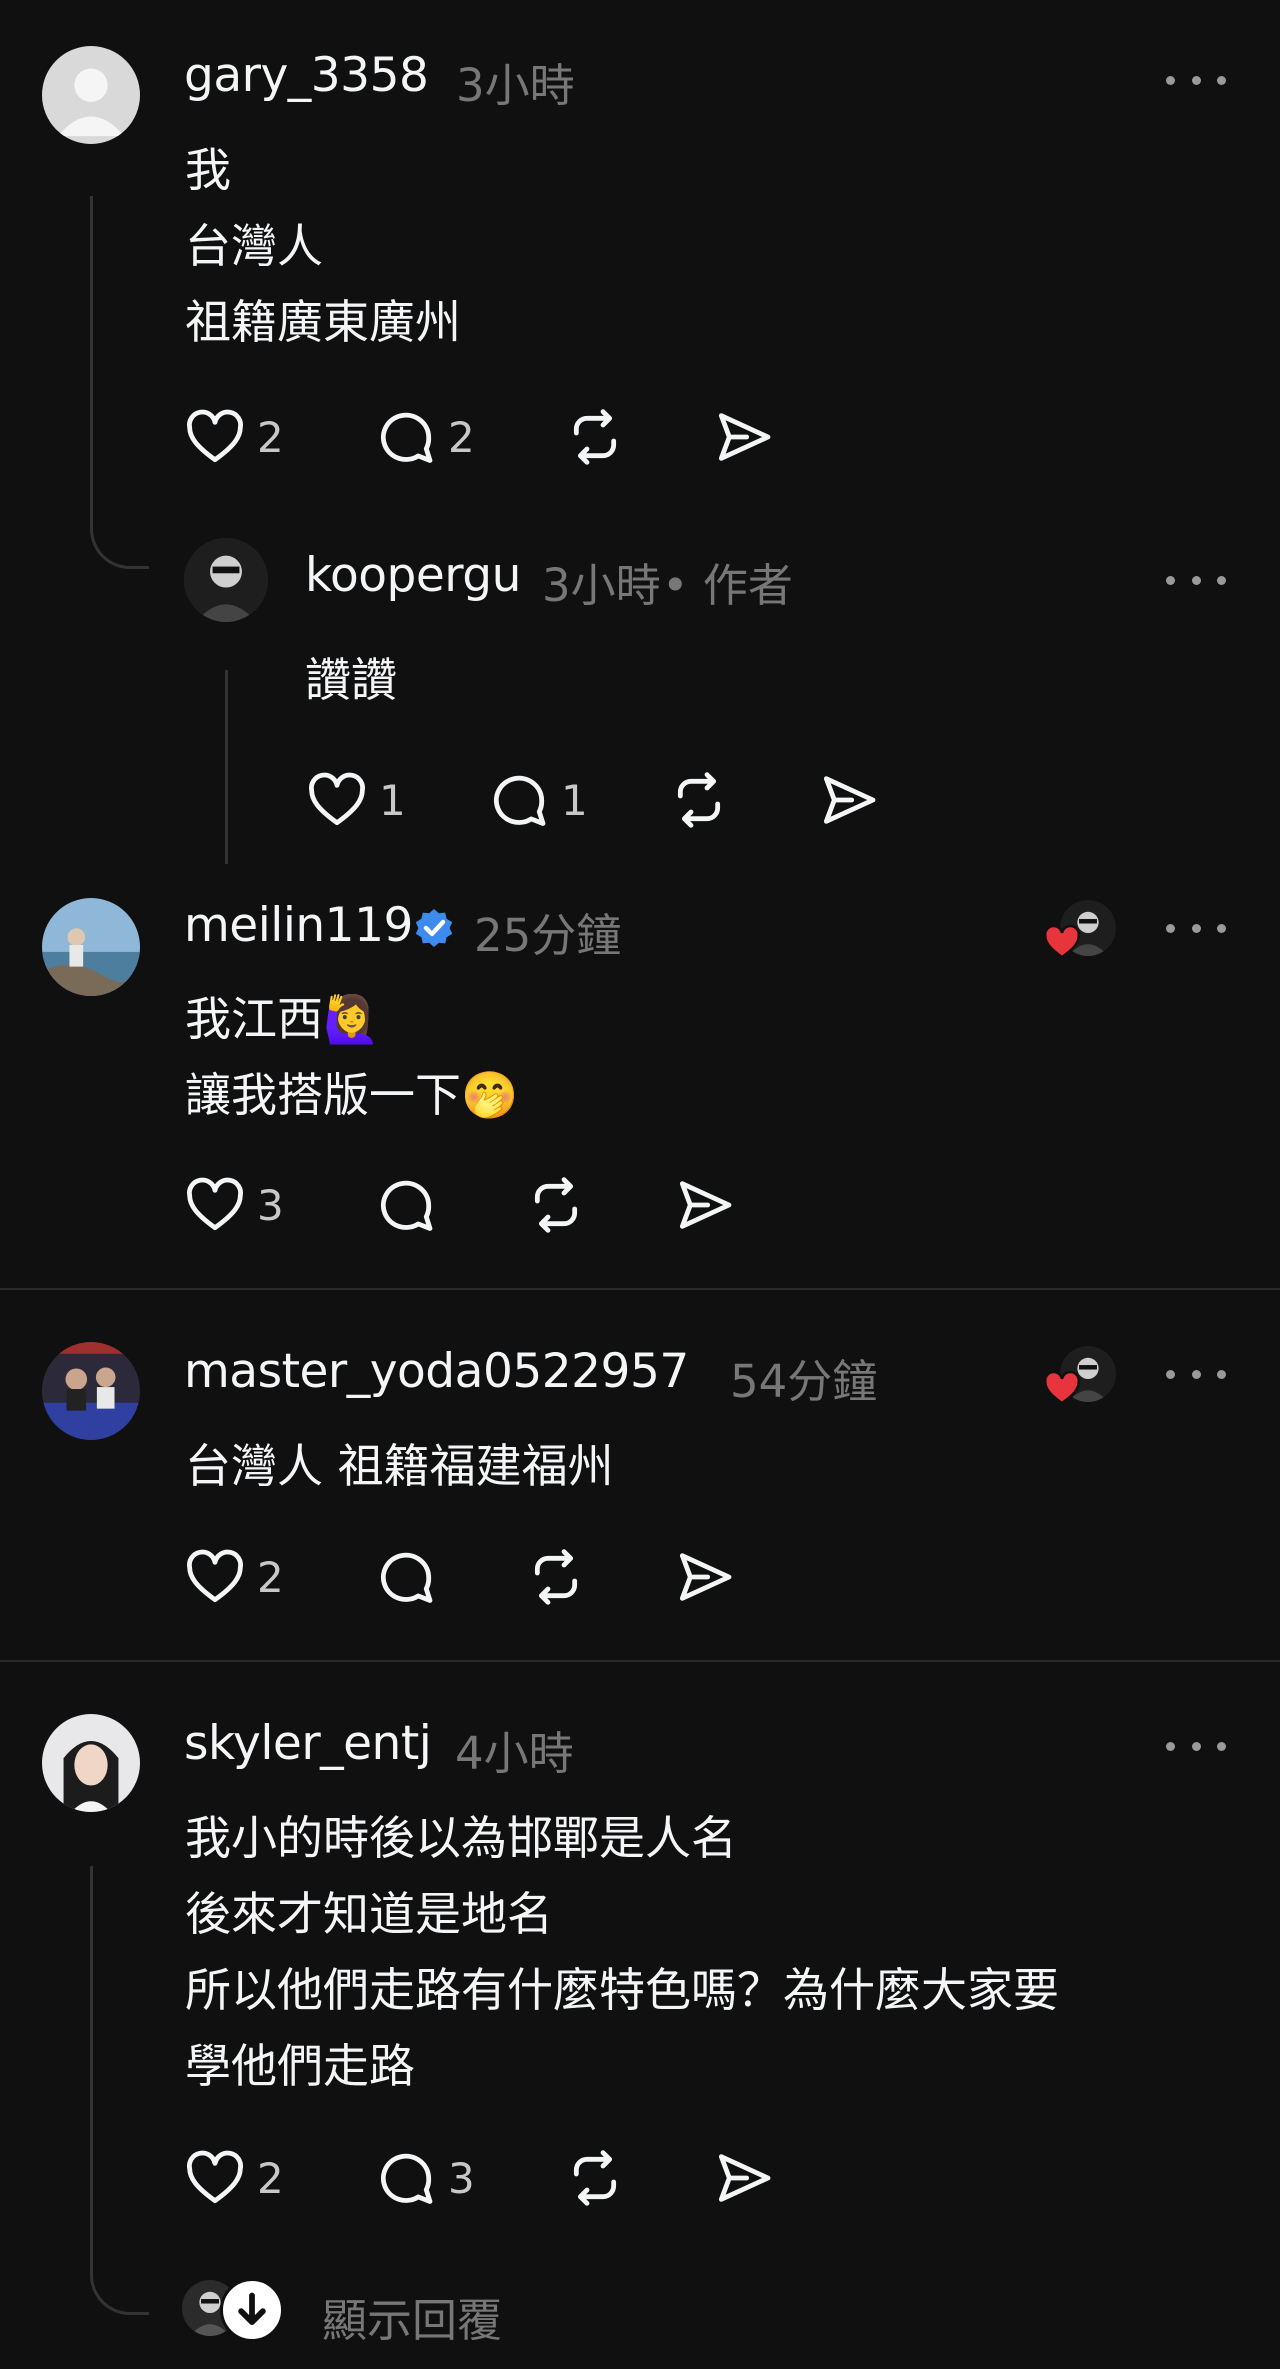  What do you see at coordinates (351, 680) in the screenshot?
I see `comment-text: 讚讚` at bounding box center [351, 680].